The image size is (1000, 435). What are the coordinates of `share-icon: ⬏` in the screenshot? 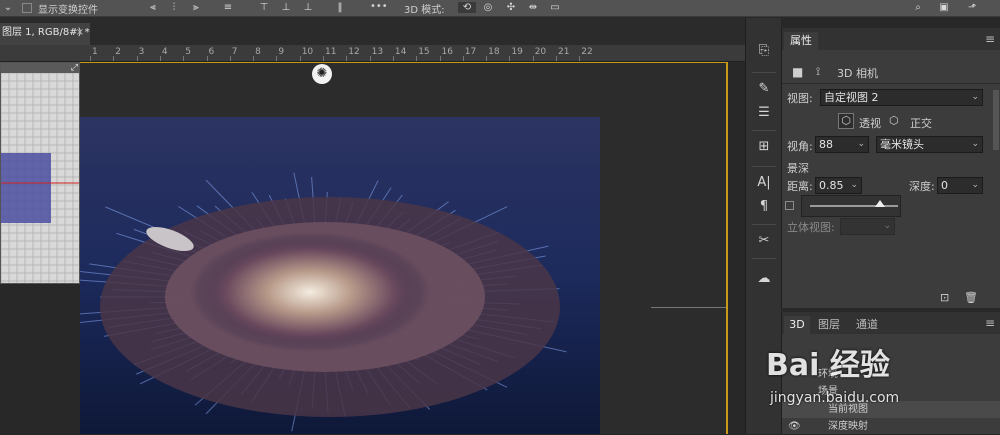 It's located at (972, 7).